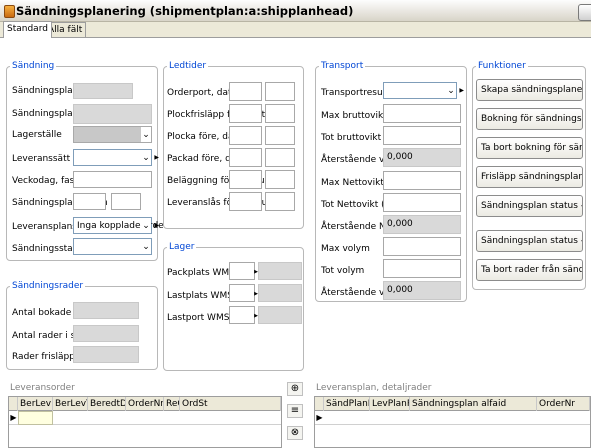  What do you see at coordinates (172, 404) in the screenshot?
I see `col-reord: ReOrd` at bounding box center [172, 404].